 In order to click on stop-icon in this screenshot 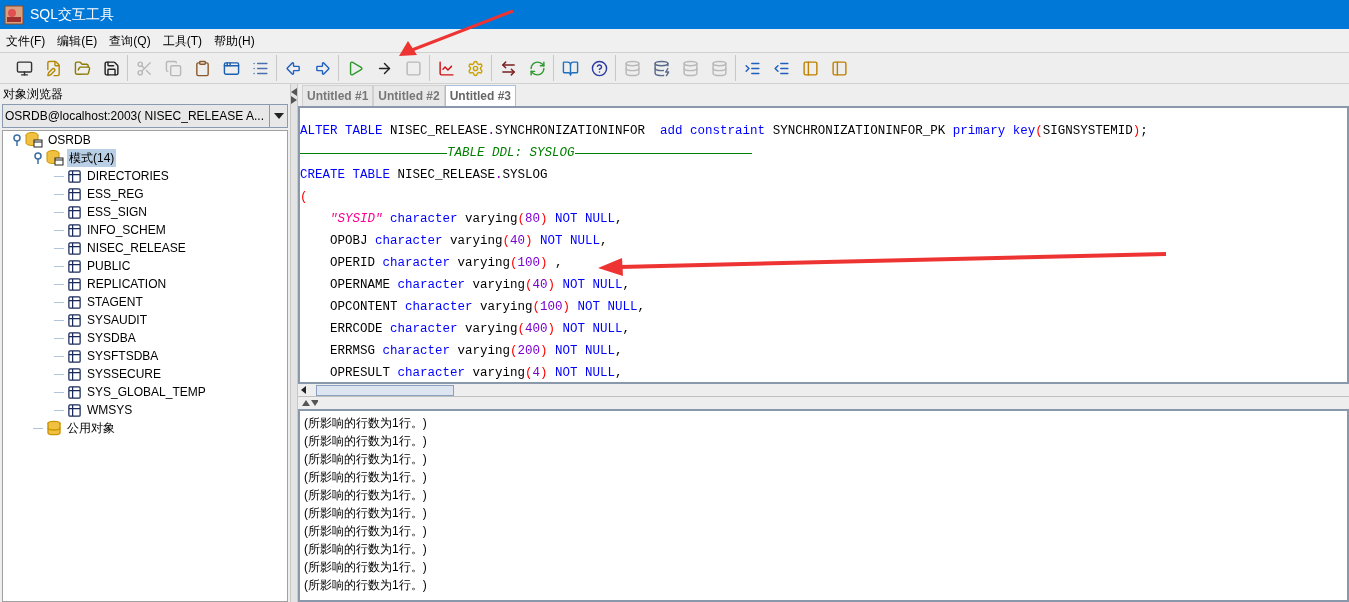, I will do `click(413, 68)`.